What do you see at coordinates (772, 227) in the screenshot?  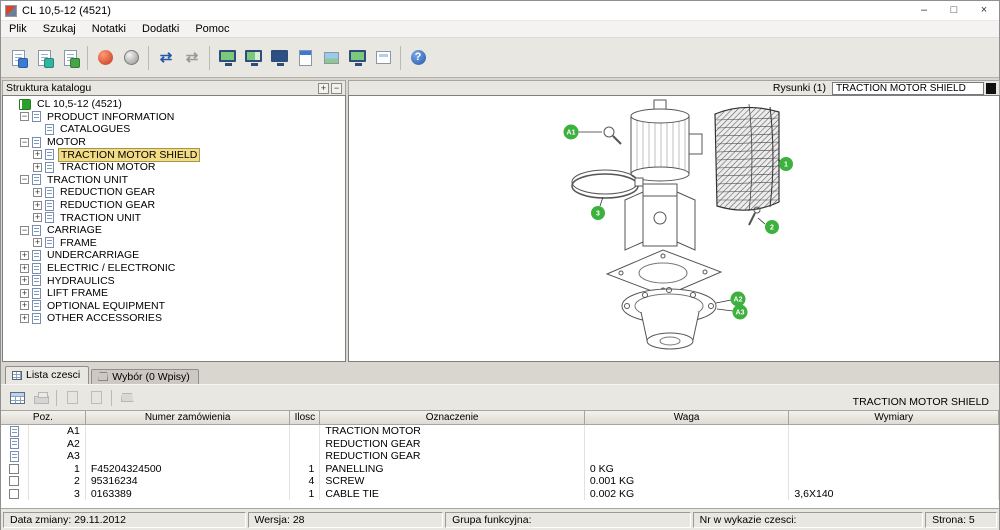 I see `marker-2: 2` at bounding box center [772, 227].